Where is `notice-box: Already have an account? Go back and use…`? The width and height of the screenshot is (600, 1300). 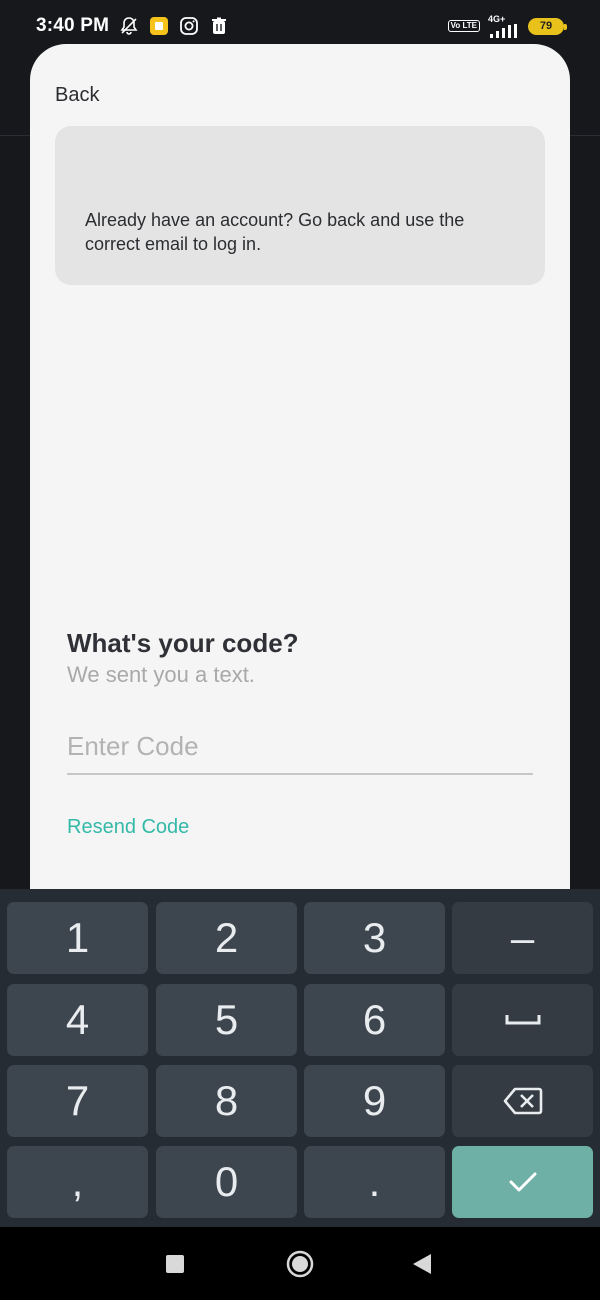
notice-box: Already have an account? Go back and use… is located at coordinates (300, 205).